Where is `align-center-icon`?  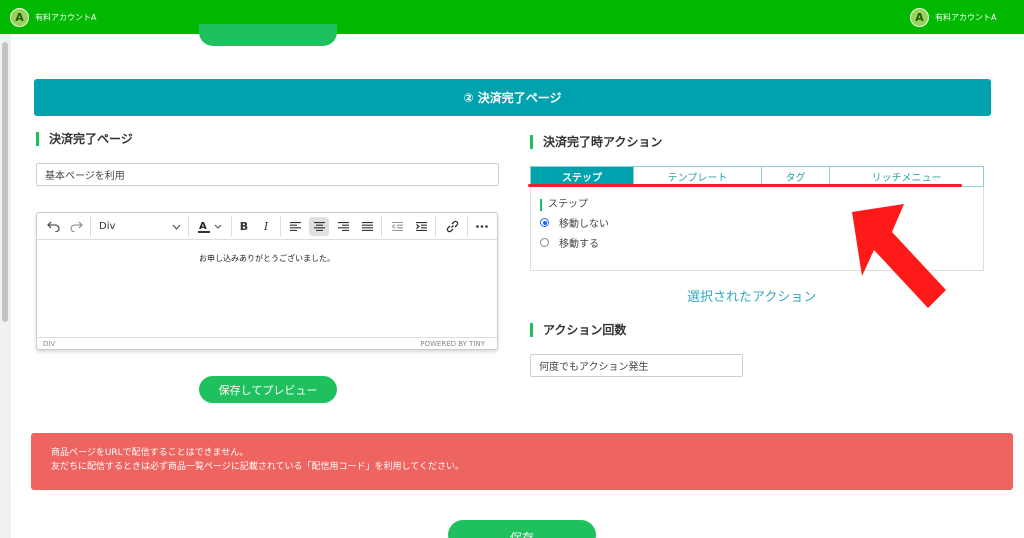
align-center-icon is located at coordinates (319, 226).